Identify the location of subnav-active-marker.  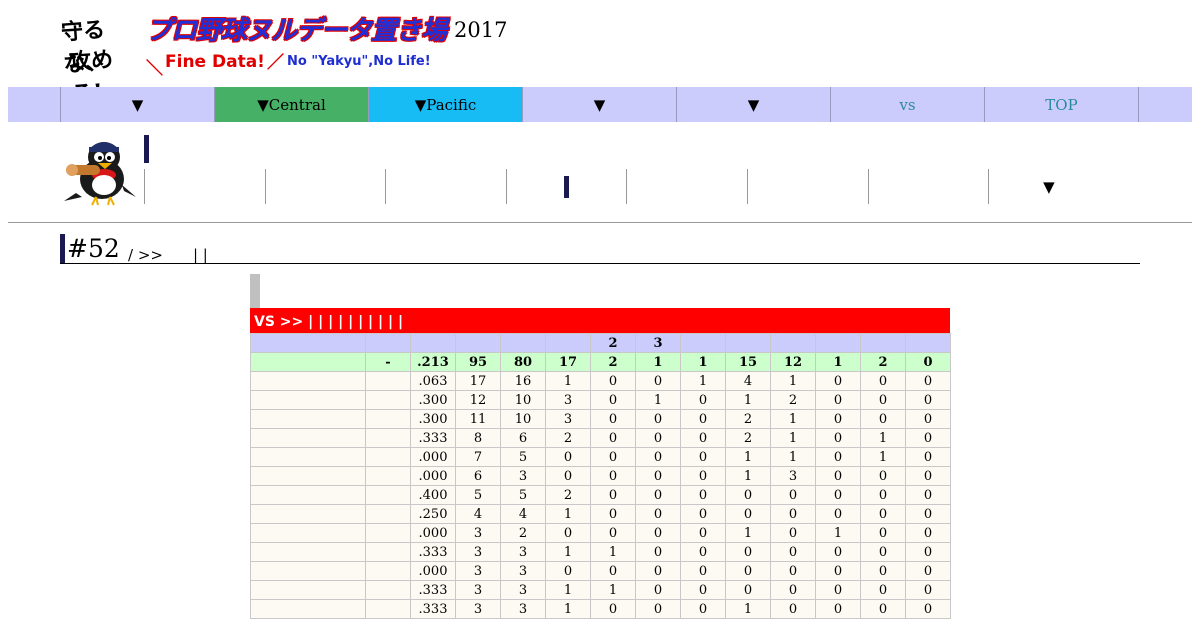
(567, 186).